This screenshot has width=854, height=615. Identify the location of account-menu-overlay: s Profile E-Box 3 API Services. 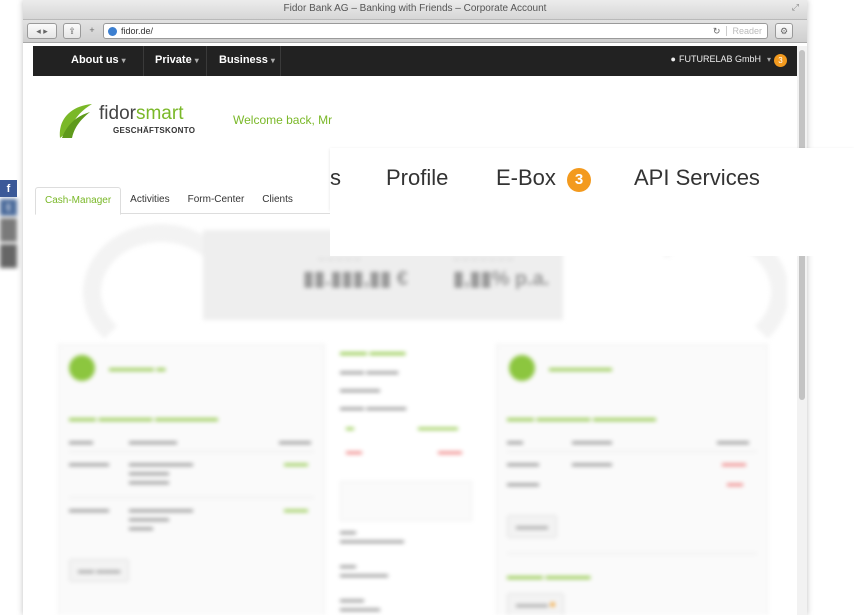
(592, 202).